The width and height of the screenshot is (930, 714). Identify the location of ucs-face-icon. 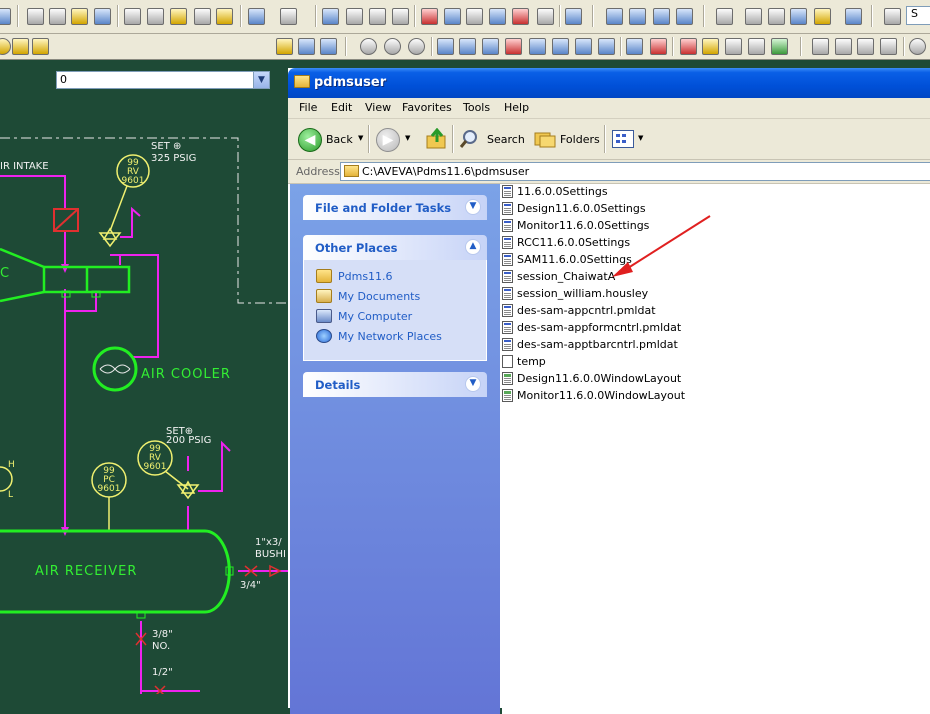
(733, 46).